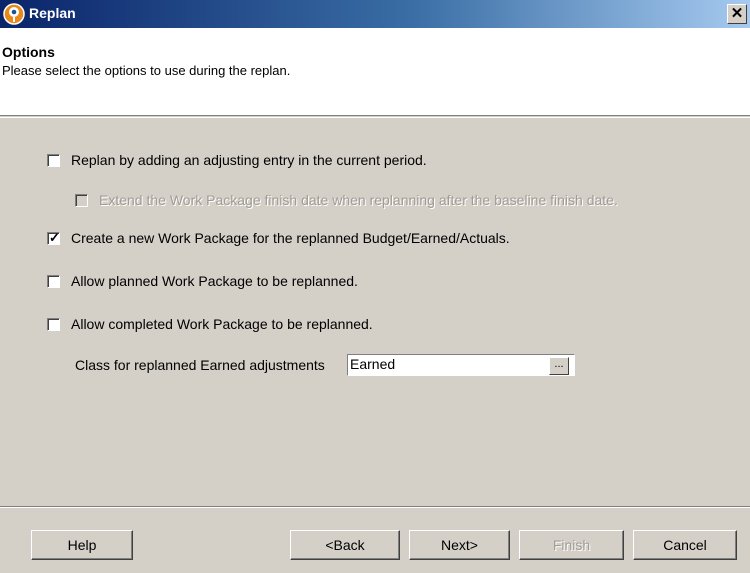  I want to click on checkbox-allow-completed, so click(53, 324).